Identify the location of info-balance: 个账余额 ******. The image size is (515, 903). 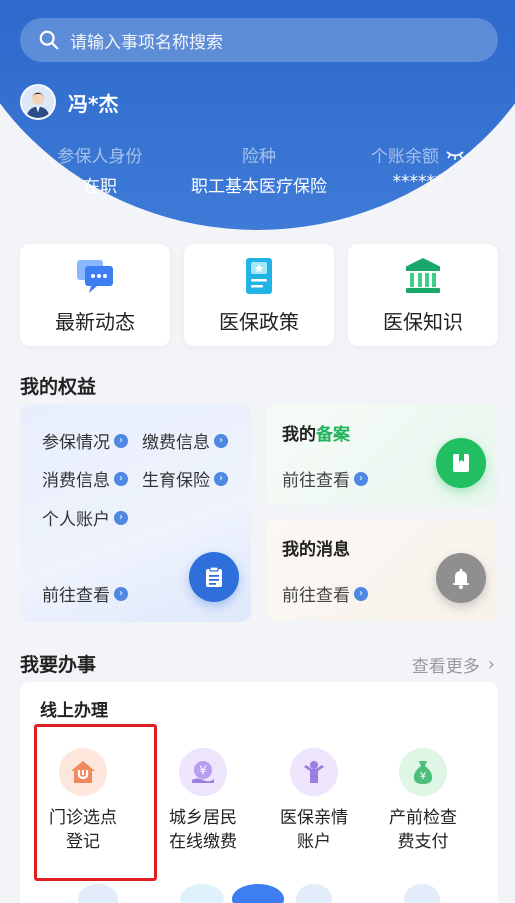
(418, 167).